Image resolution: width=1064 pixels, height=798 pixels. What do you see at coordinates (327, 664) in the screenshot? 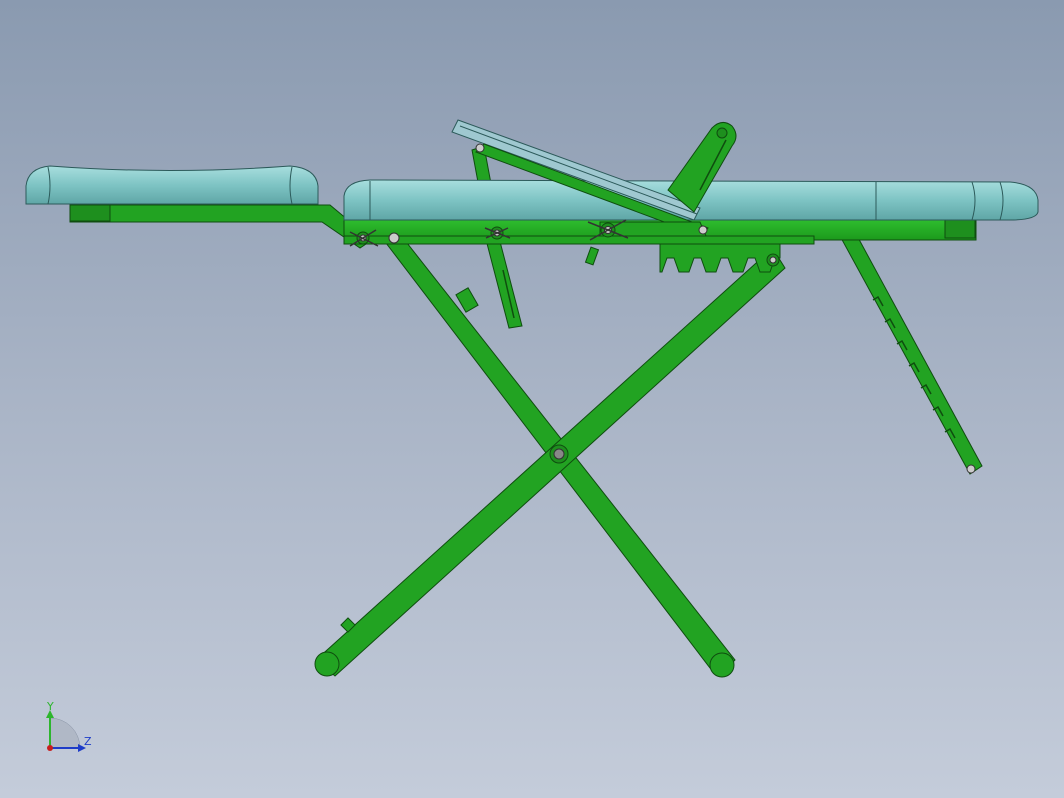
I see `x-leg-front-foot` at bounding box center [327, 664].